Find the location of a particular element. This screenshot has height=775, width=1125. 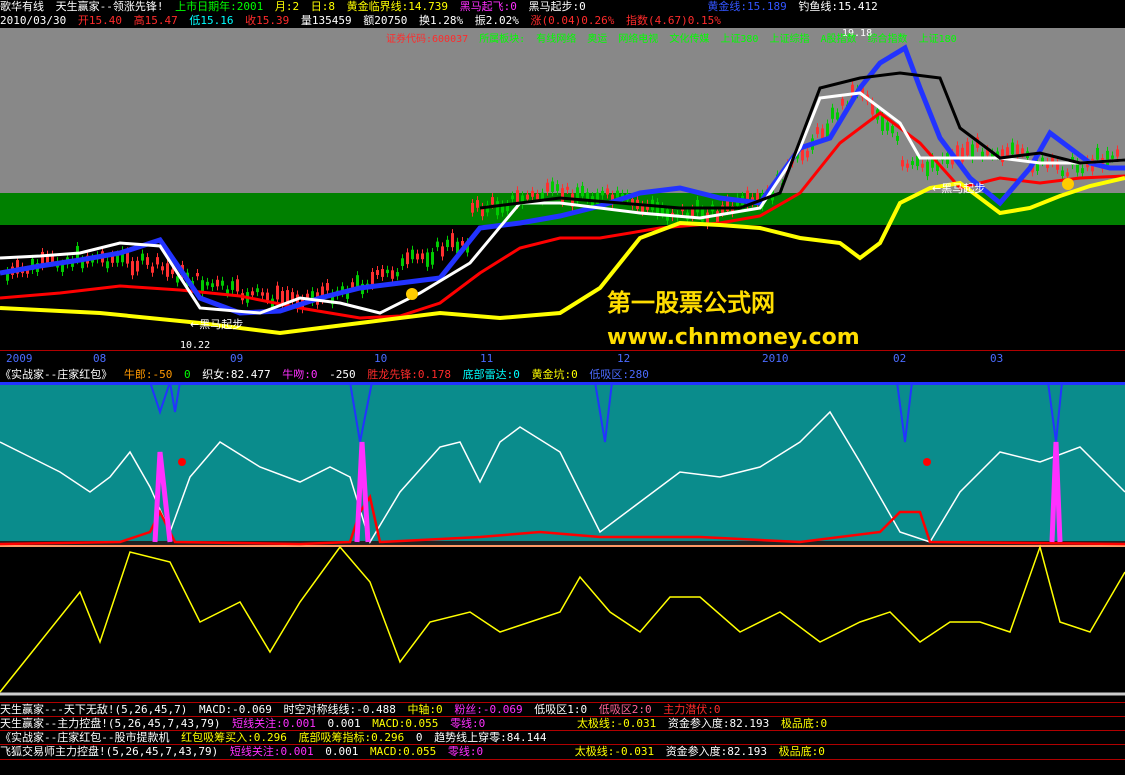

date-tick: 10 is located at coordinates (381, 358).